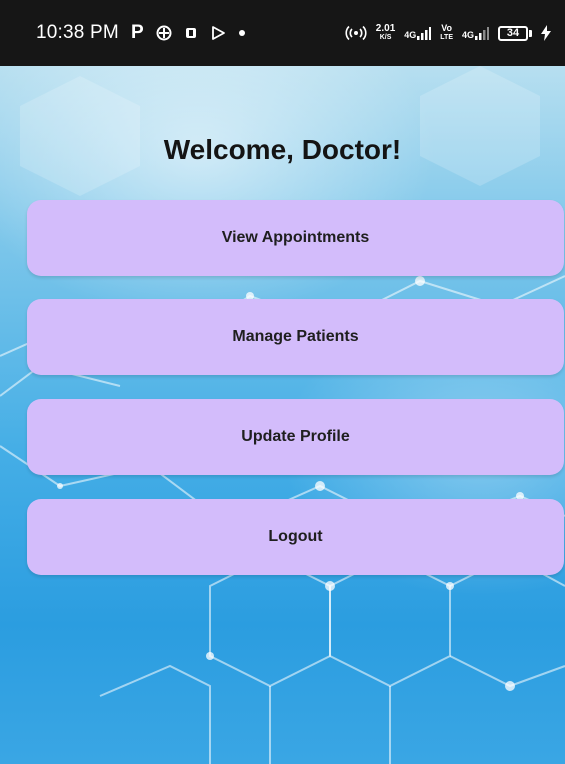 The image size is (565, 764). Describe the element at coordinates (385, 37) in the screenshot. I see `speed-unit: K/S` at that location.